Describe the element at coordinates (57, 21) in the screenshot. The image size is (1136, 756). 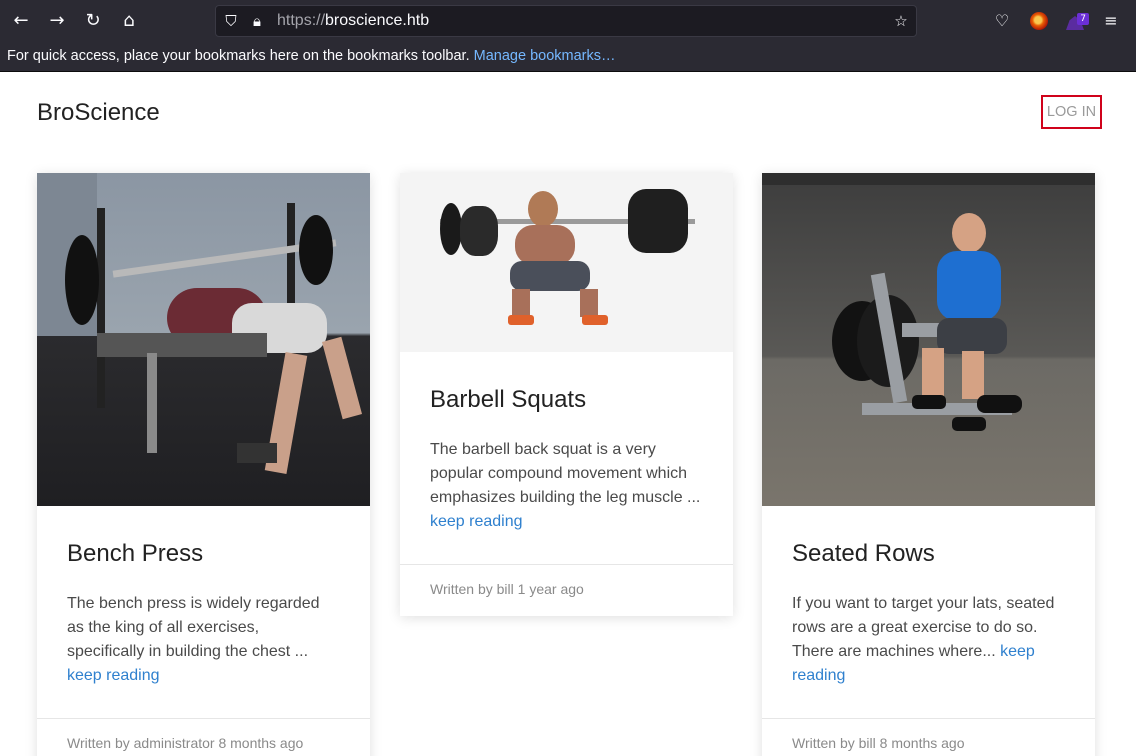
I see `forward-arrow-icon: →` at that location.